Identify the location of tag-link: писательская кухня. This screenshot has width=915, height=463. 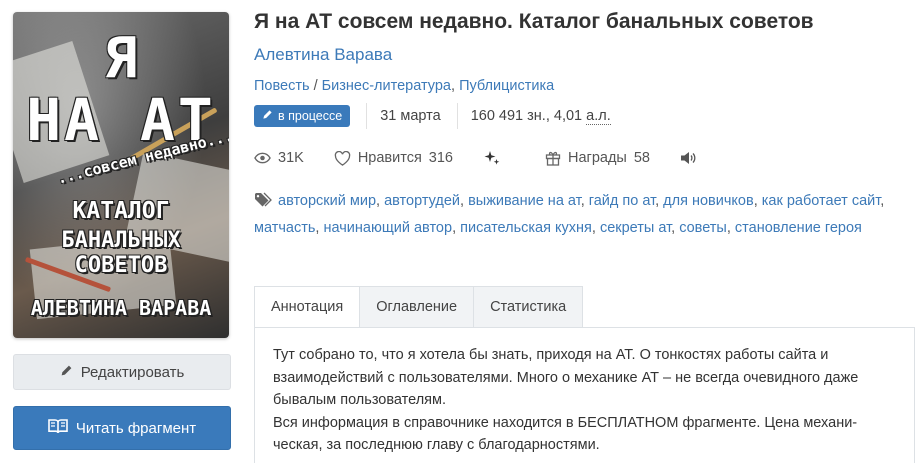
(526, 228).